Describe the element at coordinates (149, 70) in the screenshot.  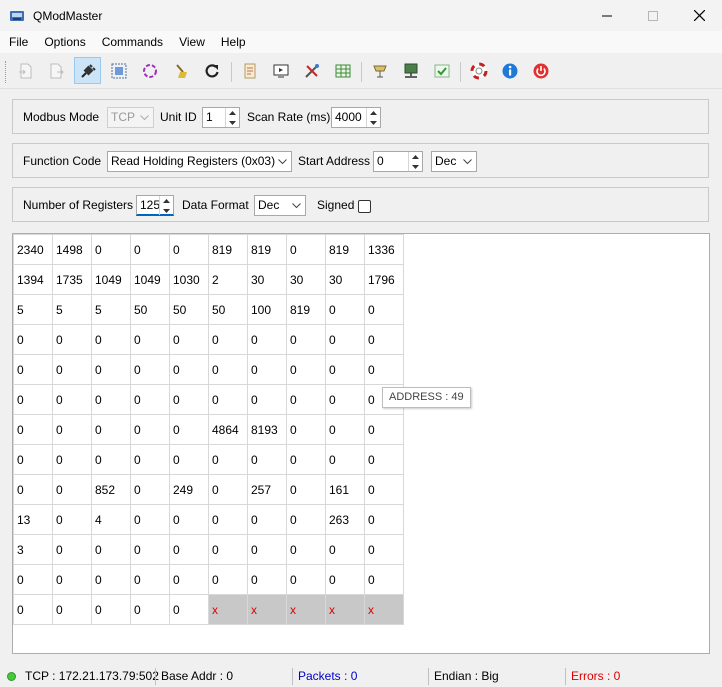
I see `cycle-button` at that location.